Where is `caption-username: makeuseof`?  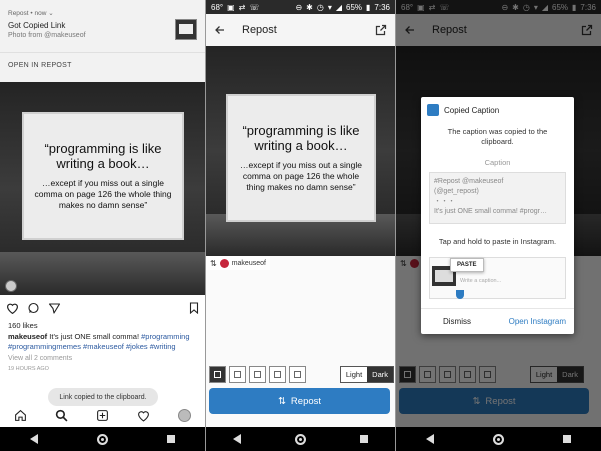
caption-username: makeuseof is located at coordinates (27, 336).